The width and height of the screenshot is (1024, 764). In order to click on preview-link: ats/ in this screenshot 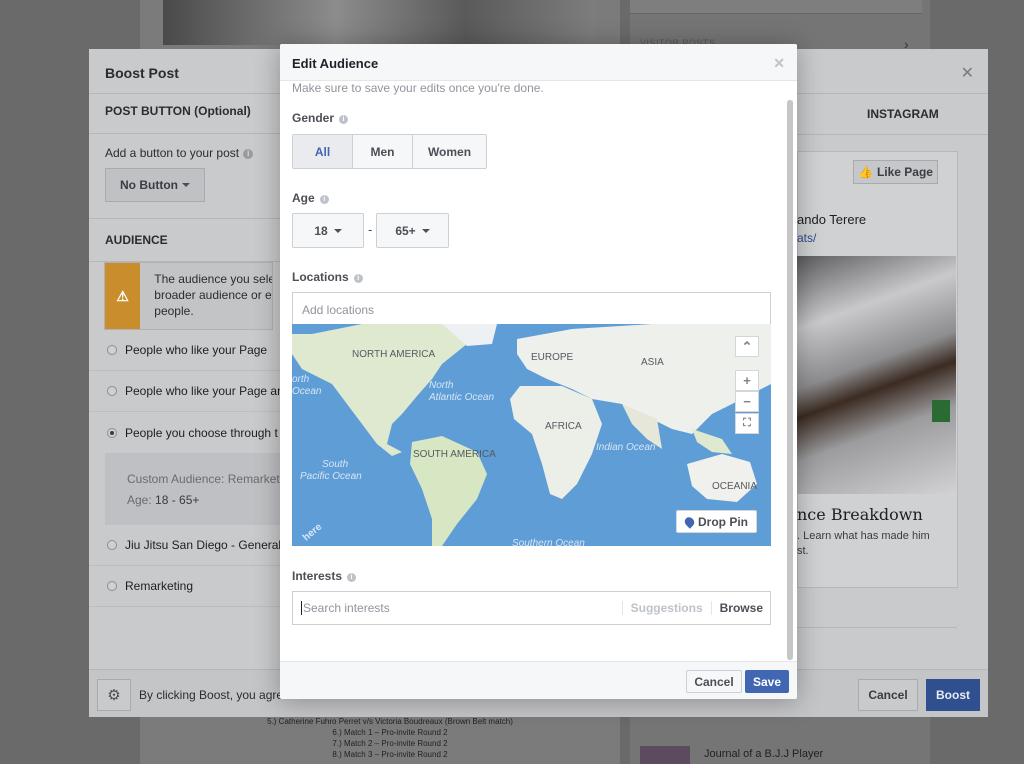, I will do `click(806, 238)`.